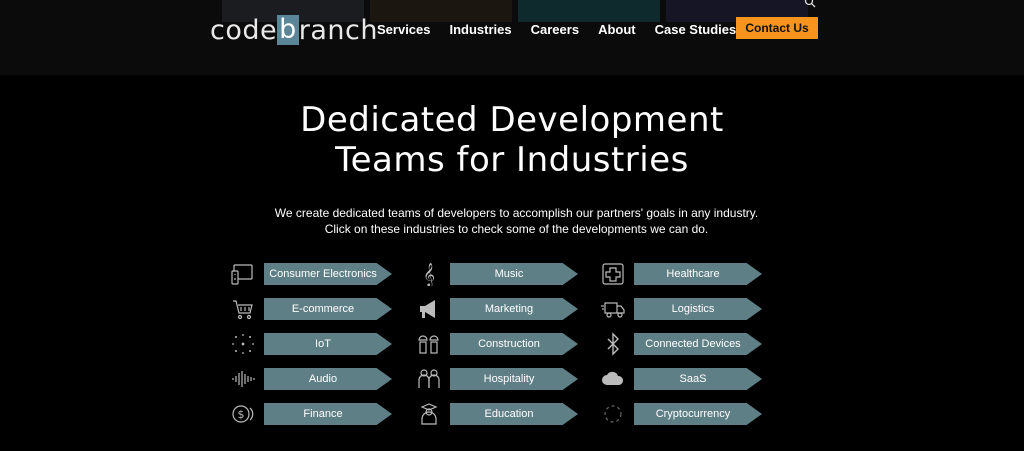 This screenshot has height=451, width=1024. What do you see at coordinates (613, 414) in the screenshot?
I see `crypto-icon` at bounding box center [613, 414].